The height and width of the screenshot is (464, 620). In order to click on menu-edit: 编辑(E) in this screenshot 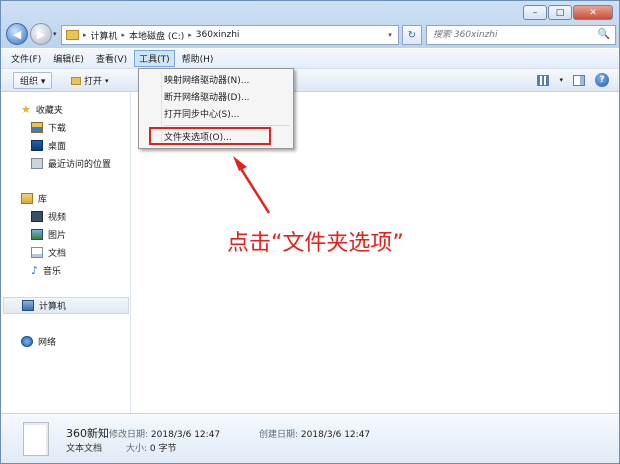, I will do `click(68, 58)`.